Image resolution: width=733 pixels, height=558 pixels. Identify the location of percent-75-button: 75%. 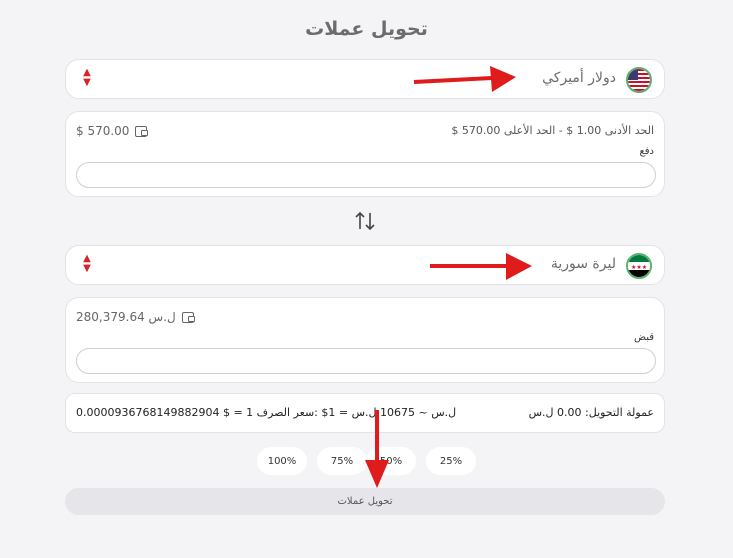
(342, 461).